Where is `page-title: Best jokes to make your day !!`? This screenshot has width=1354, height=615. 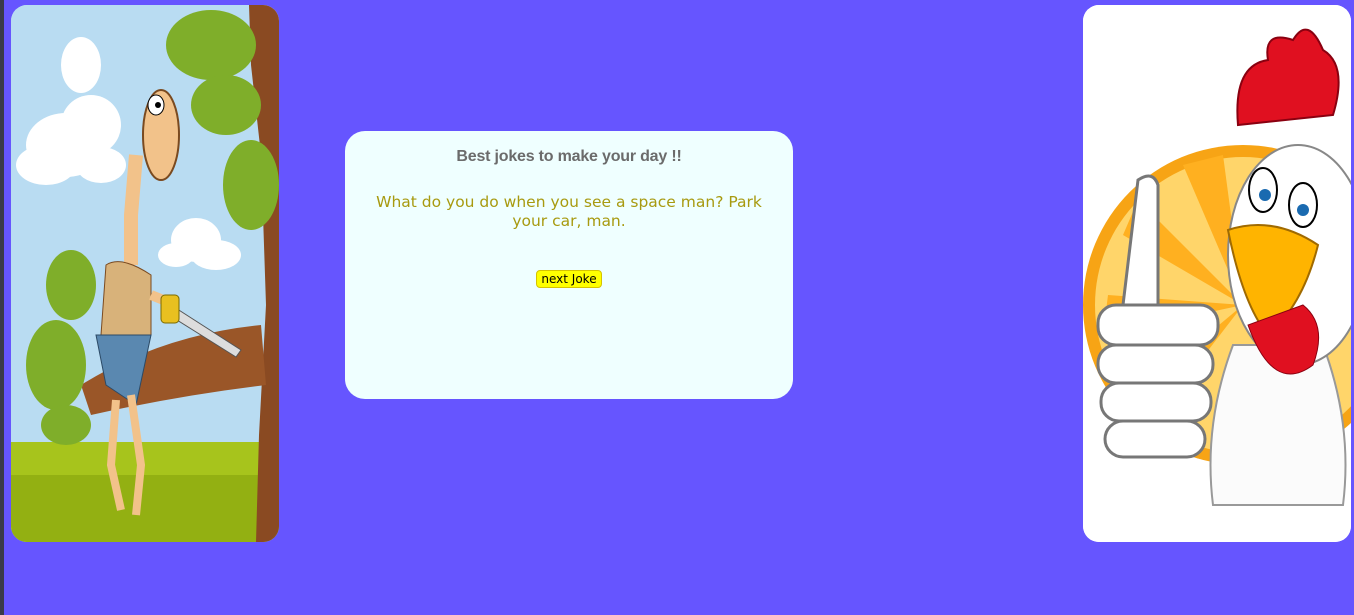
page-title: Best jokes to make your day !! is located at coordinates (569, 156).